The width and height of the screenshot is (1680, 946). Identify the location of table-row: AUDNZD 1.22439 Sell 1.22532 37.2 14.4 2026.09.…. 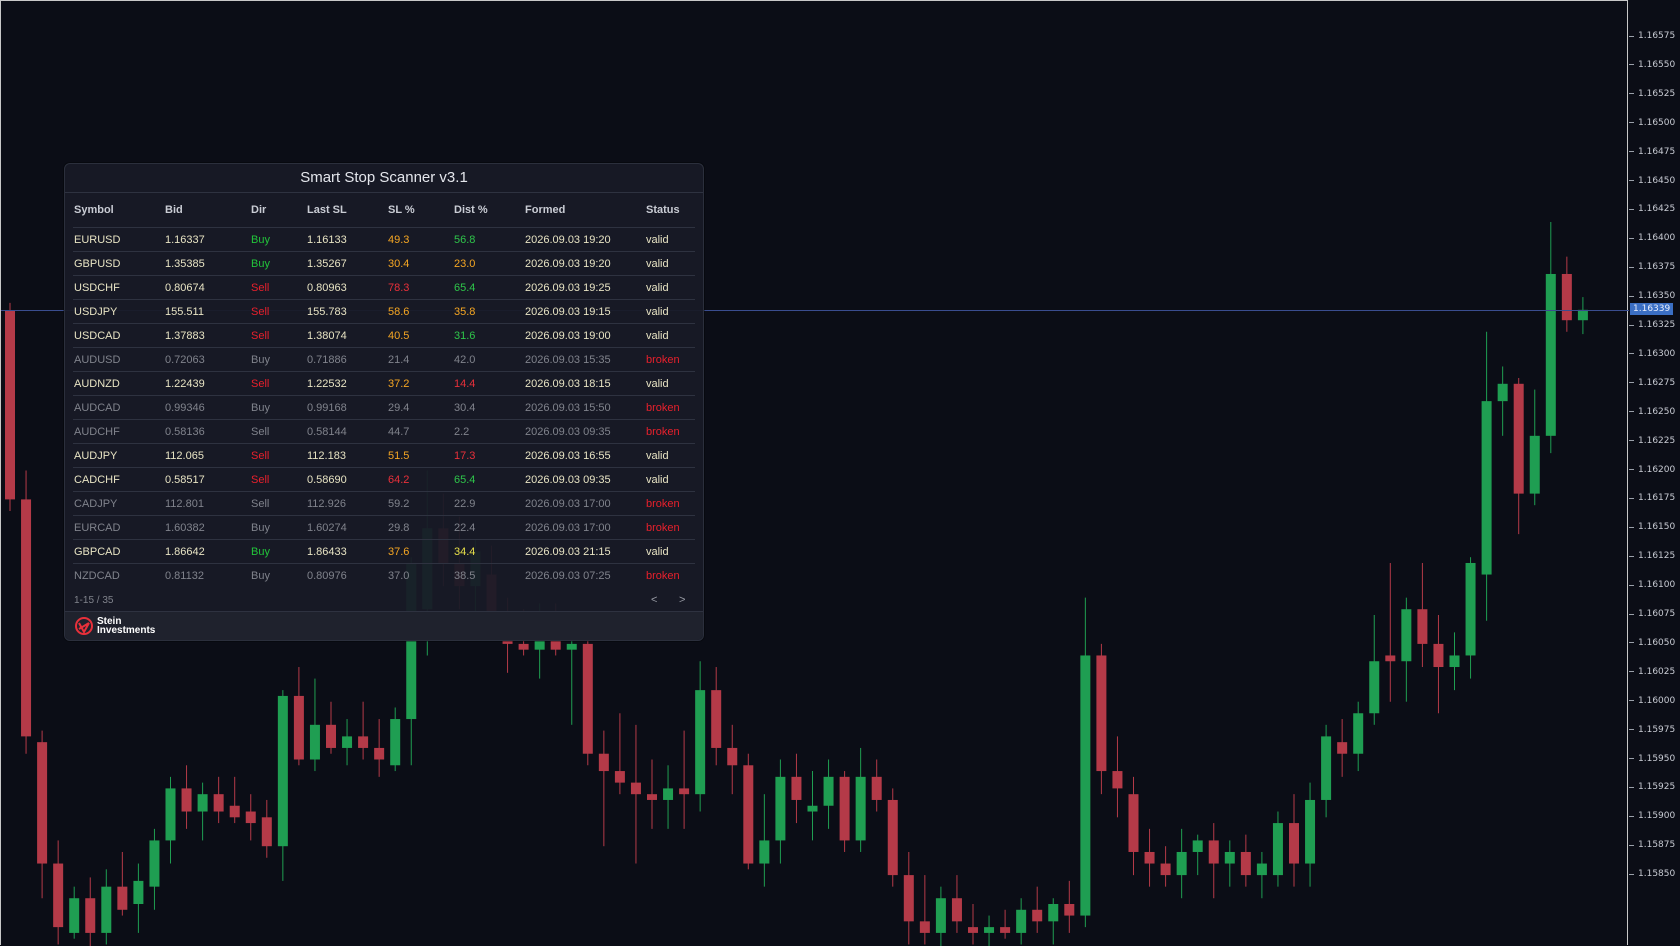
(384, 383).